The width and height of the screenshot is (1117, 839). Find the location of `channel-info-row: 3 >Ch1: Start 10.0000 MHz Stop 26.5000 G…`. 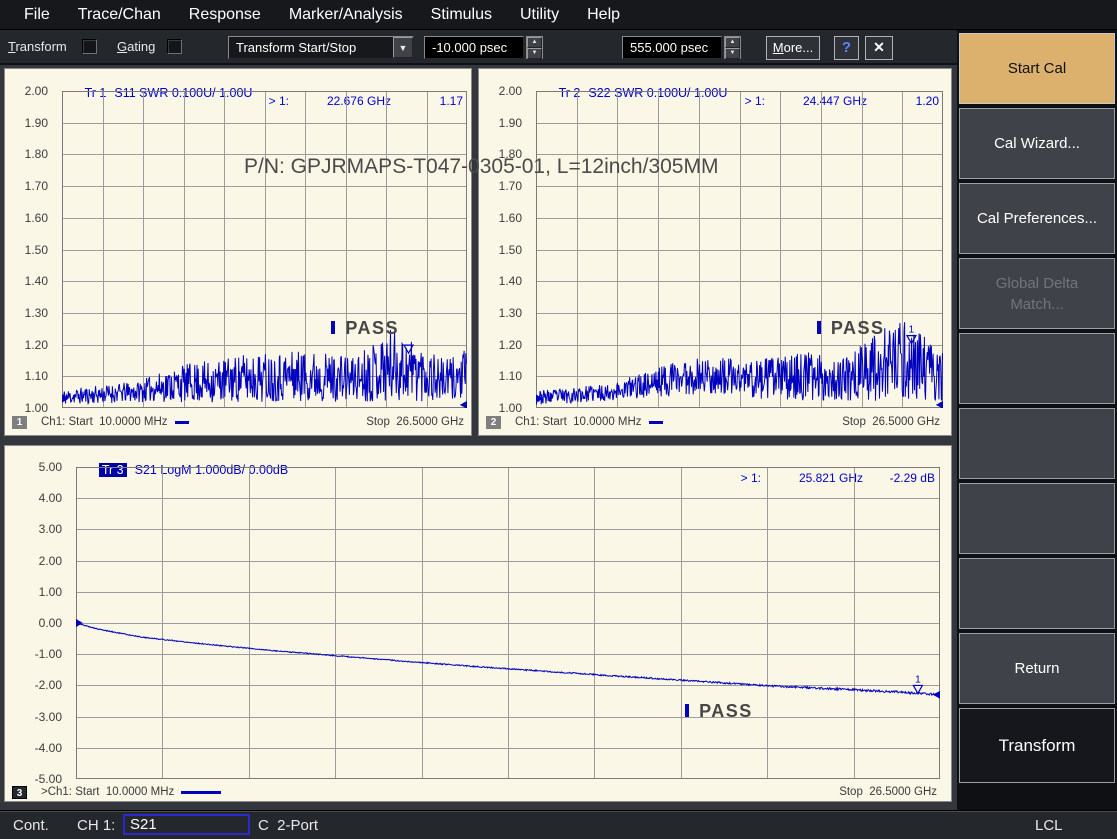

channel-info-row: 3 >Ch1: Start 10.0000 MHz Stop 26.5000 G… is located at coordinates (478, 792).